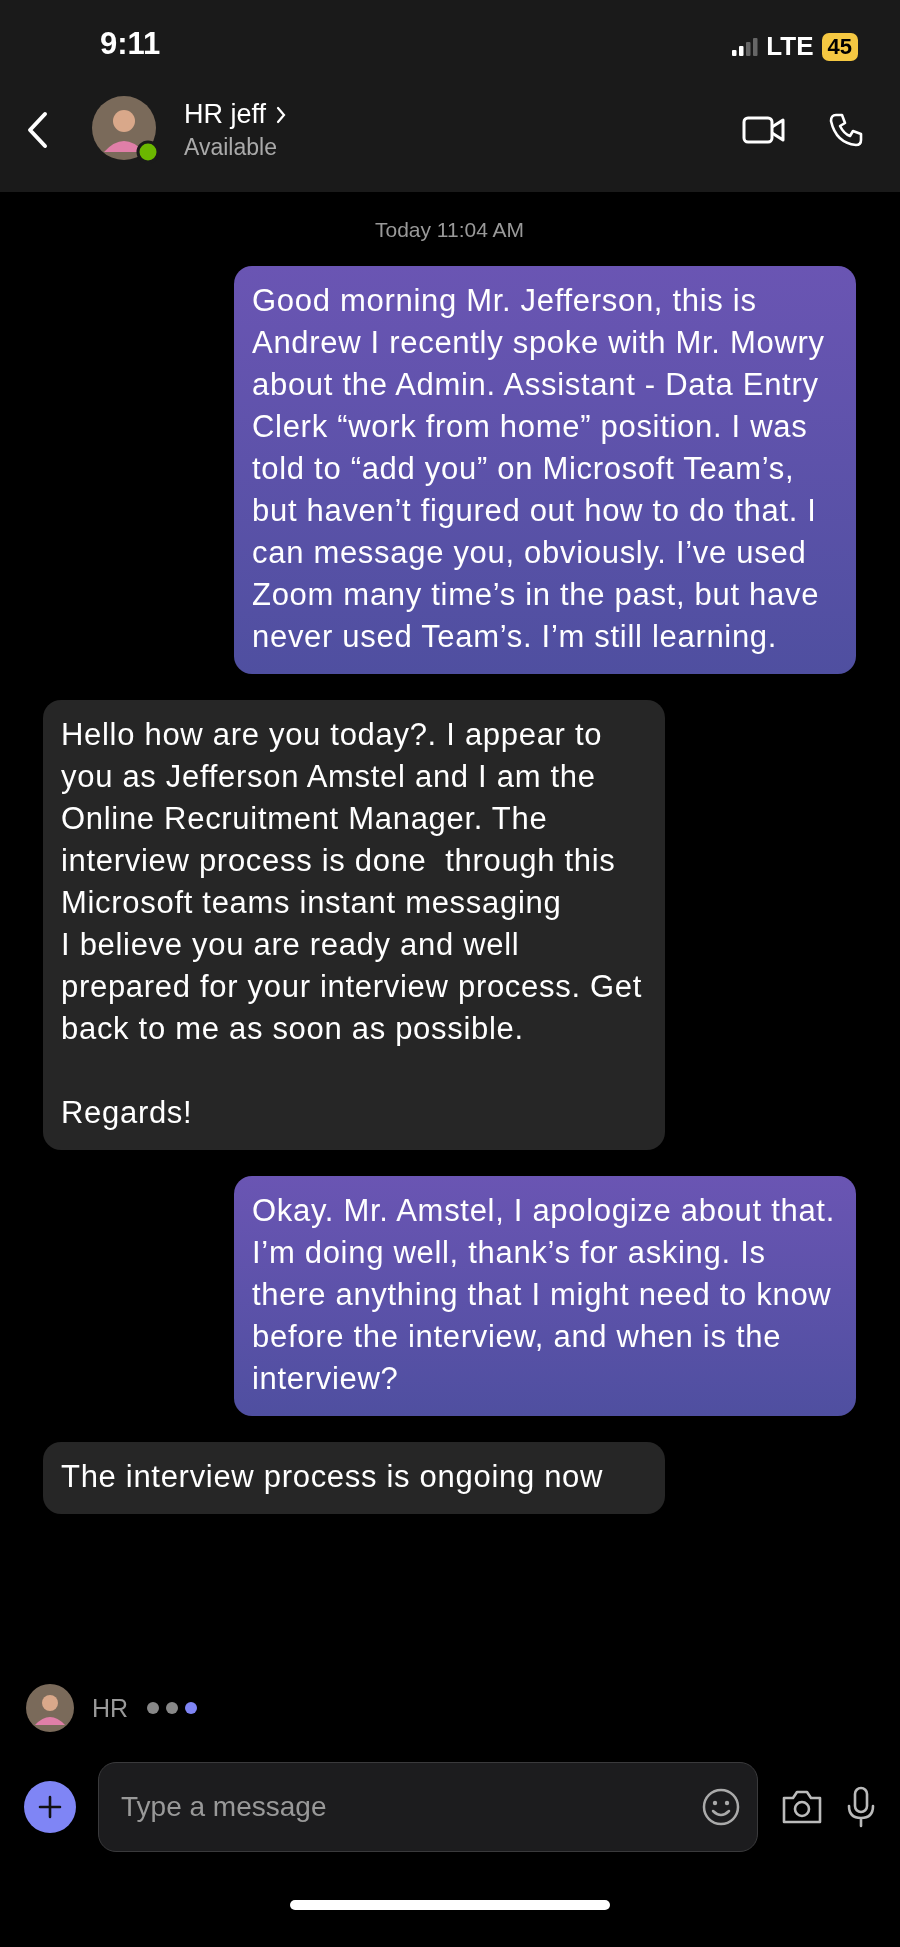 The width and height of the screenshot is (900, 1947). What do you see at coordinates (802, 1807) in the screenshot?
I see `camera-icon` at bounding box center [802, 1807].